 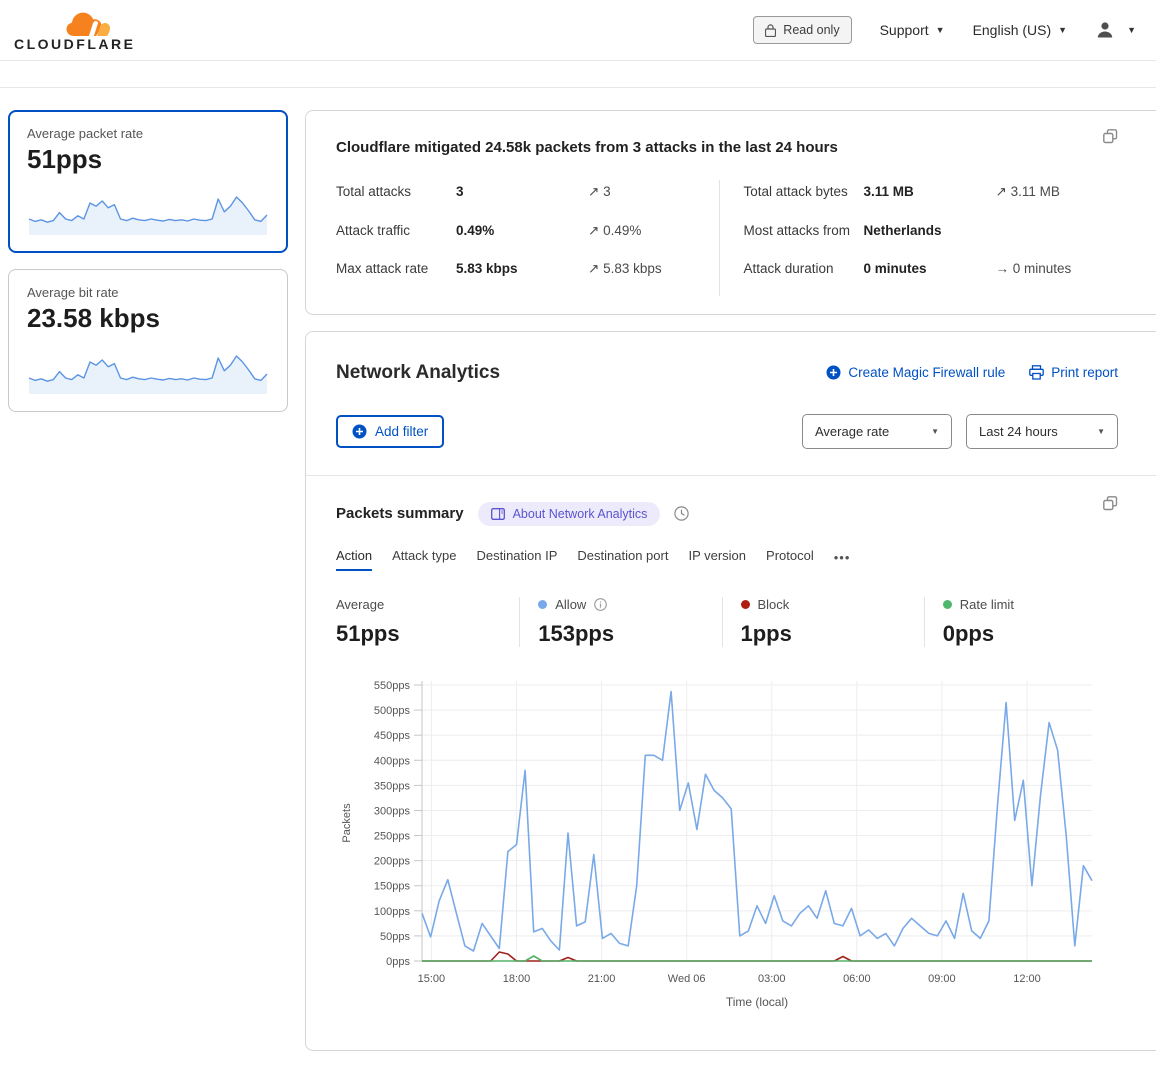 I want to click on stat-trend: ↗ 3.11 MB, so click(x=1027, y=191).